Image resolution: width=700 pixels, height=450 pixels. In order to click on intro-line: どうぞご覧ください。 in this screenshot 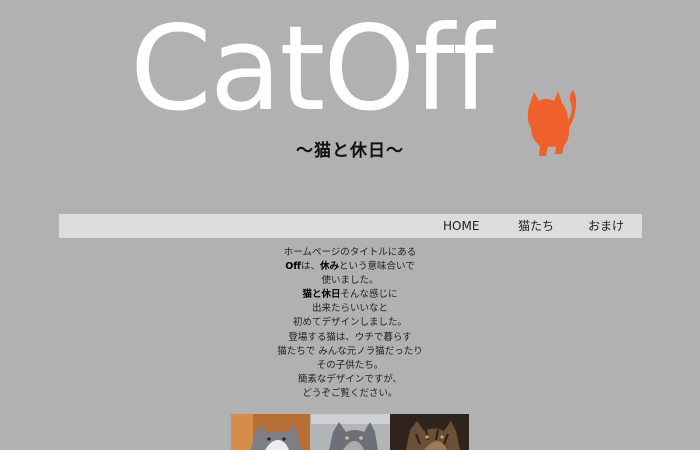, I will do `click(350, 393)`.